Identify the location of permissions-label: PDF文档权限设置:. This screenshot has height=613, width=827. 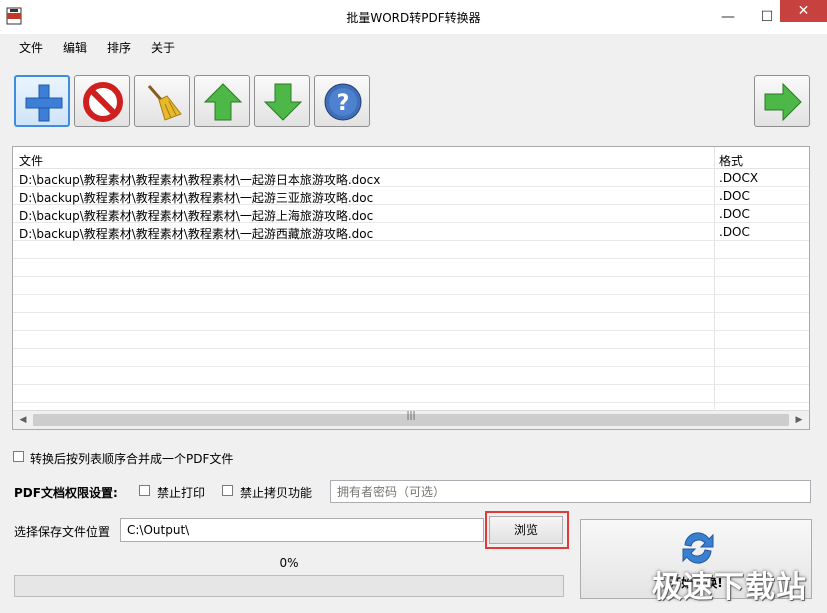
(66, 493).